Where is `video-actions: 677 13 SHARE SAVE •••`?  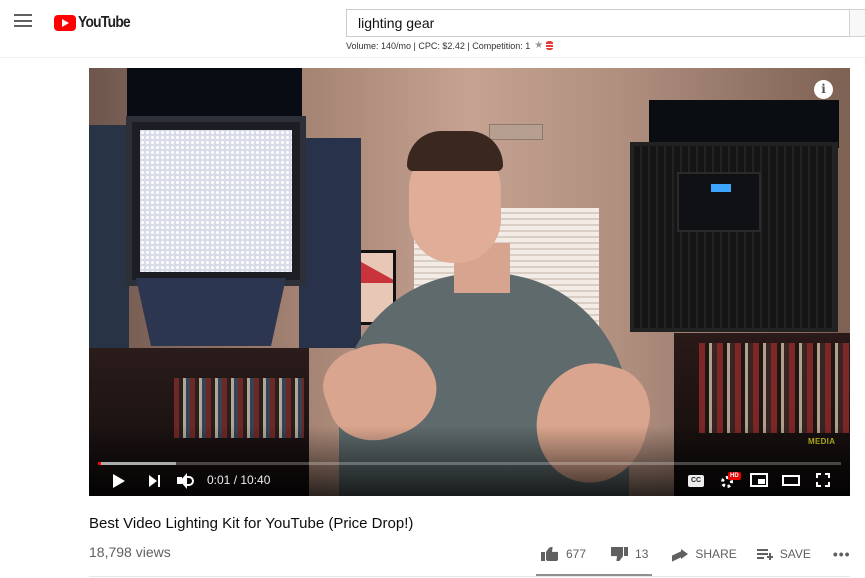 video-actions: 677 13 SHARE SAVE ••• is located at coordinates (696, 554).